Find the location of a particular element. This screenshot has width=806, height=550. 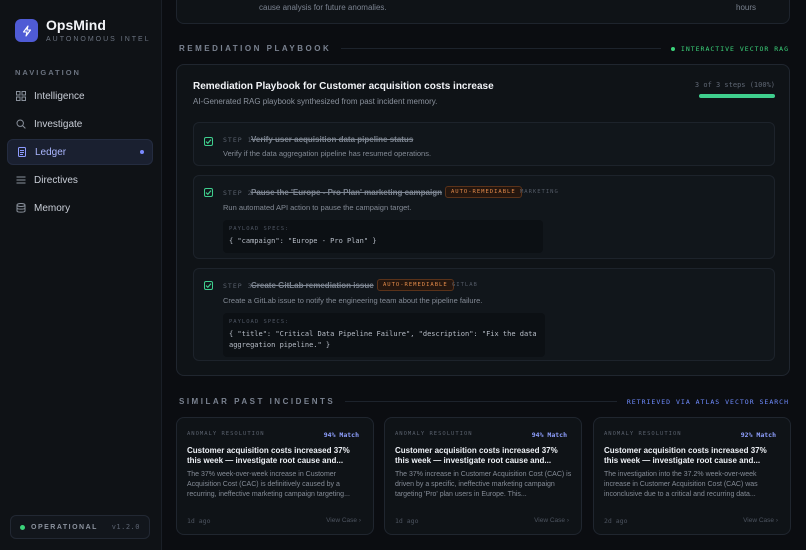

grid-icon is located at coordinates (21, 96).